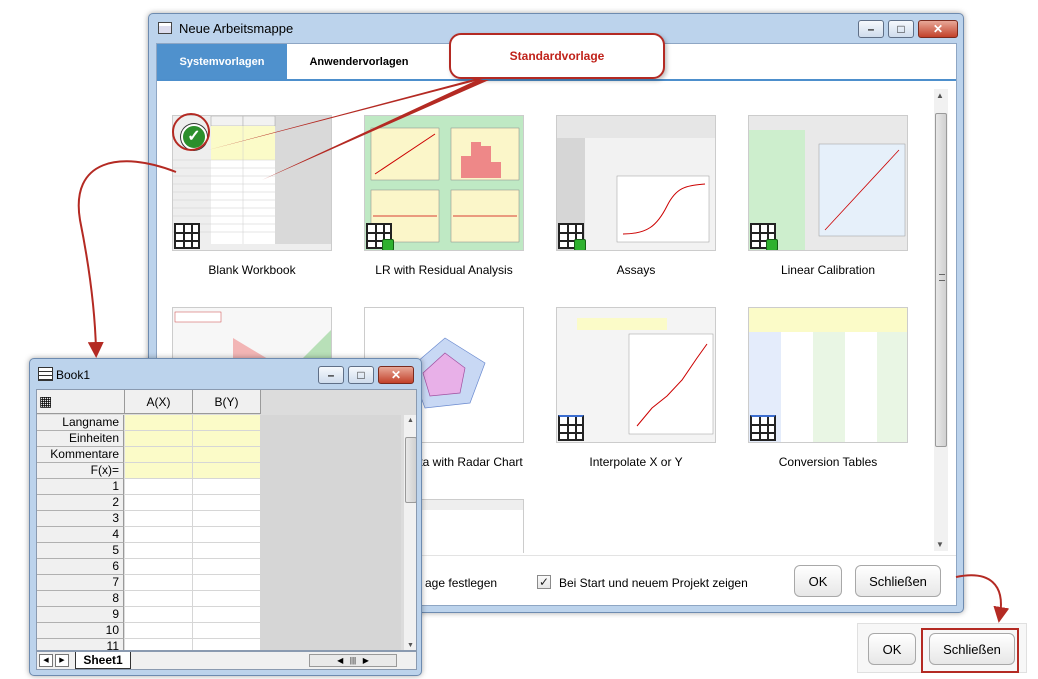 The image size is (1038, 679). What do you see at coordinates (892, 649) in the screenshot?
I see `zoomed-ok-button: OK` at bounding box center [892, 649].